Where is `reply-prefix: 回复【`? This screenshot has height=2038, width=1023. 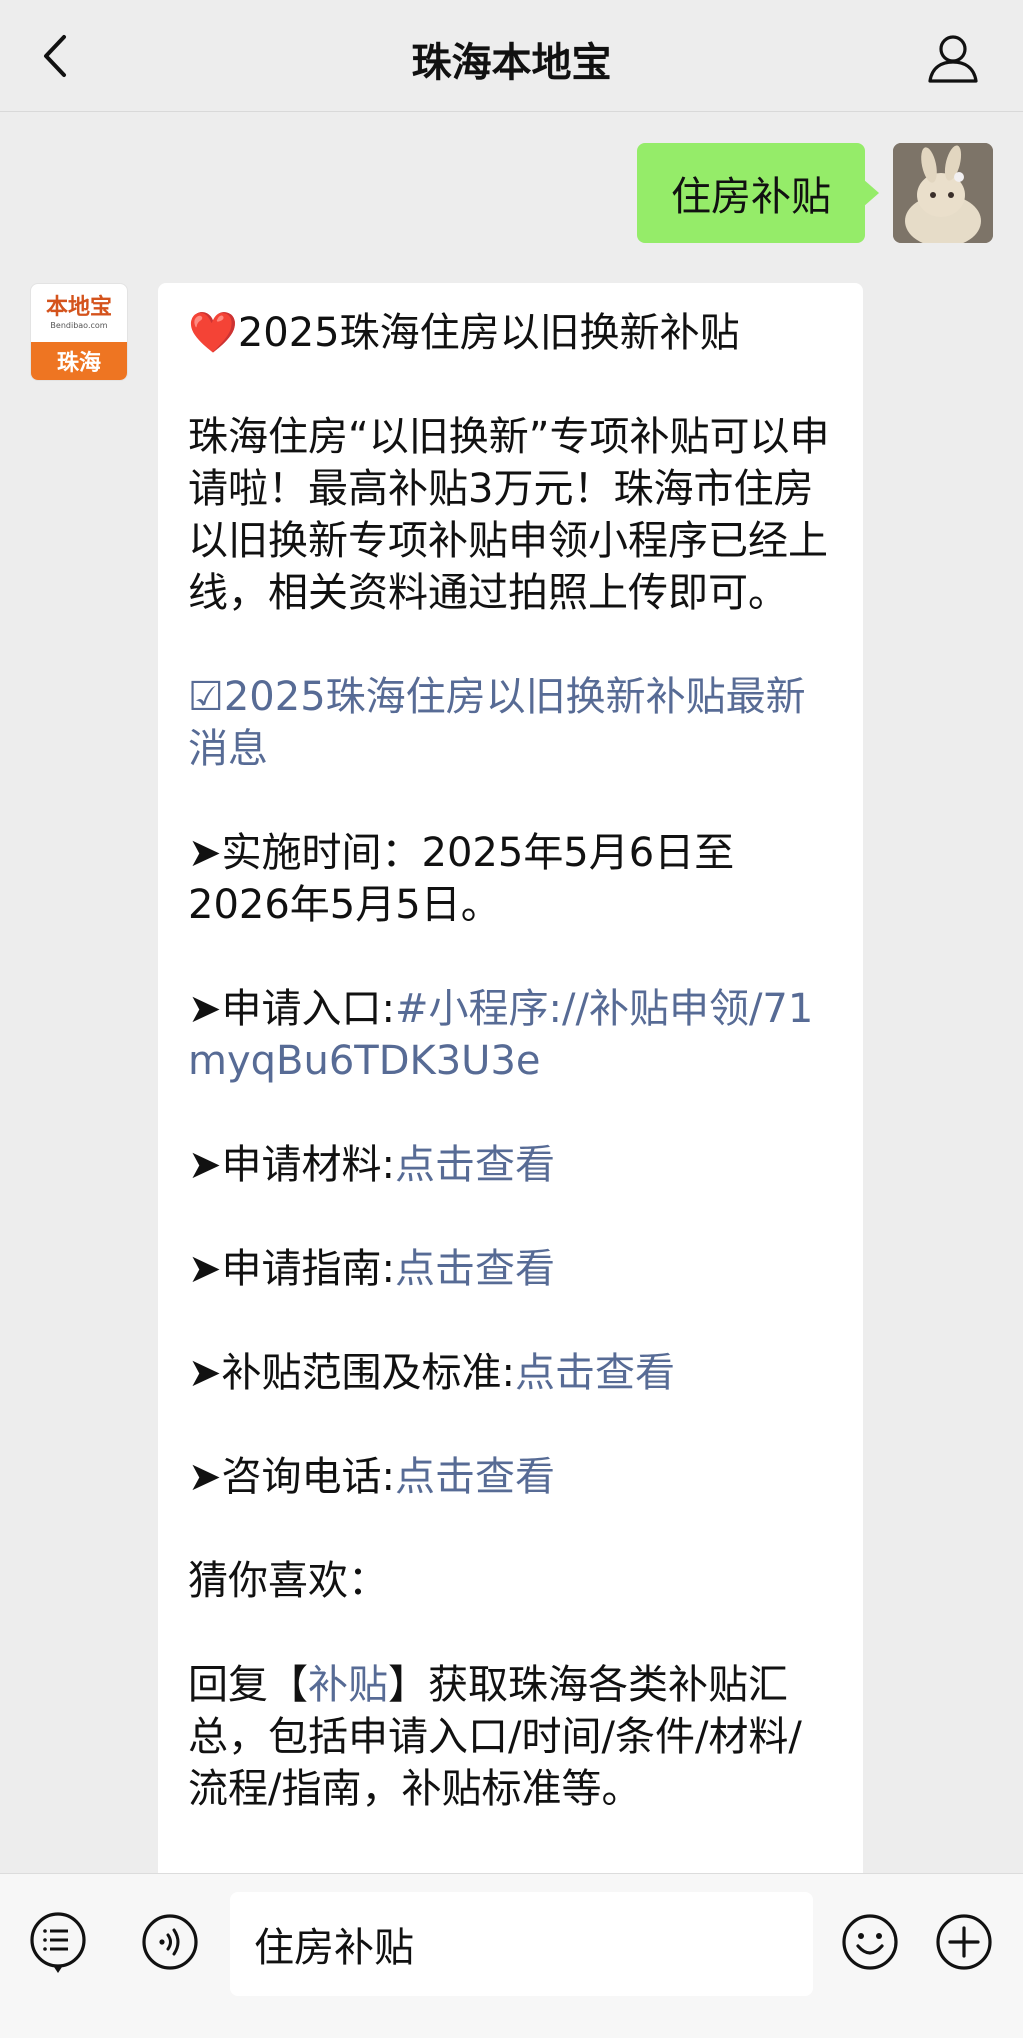 reply-prefix: 回复【 is located at coordinates (248, 1685).